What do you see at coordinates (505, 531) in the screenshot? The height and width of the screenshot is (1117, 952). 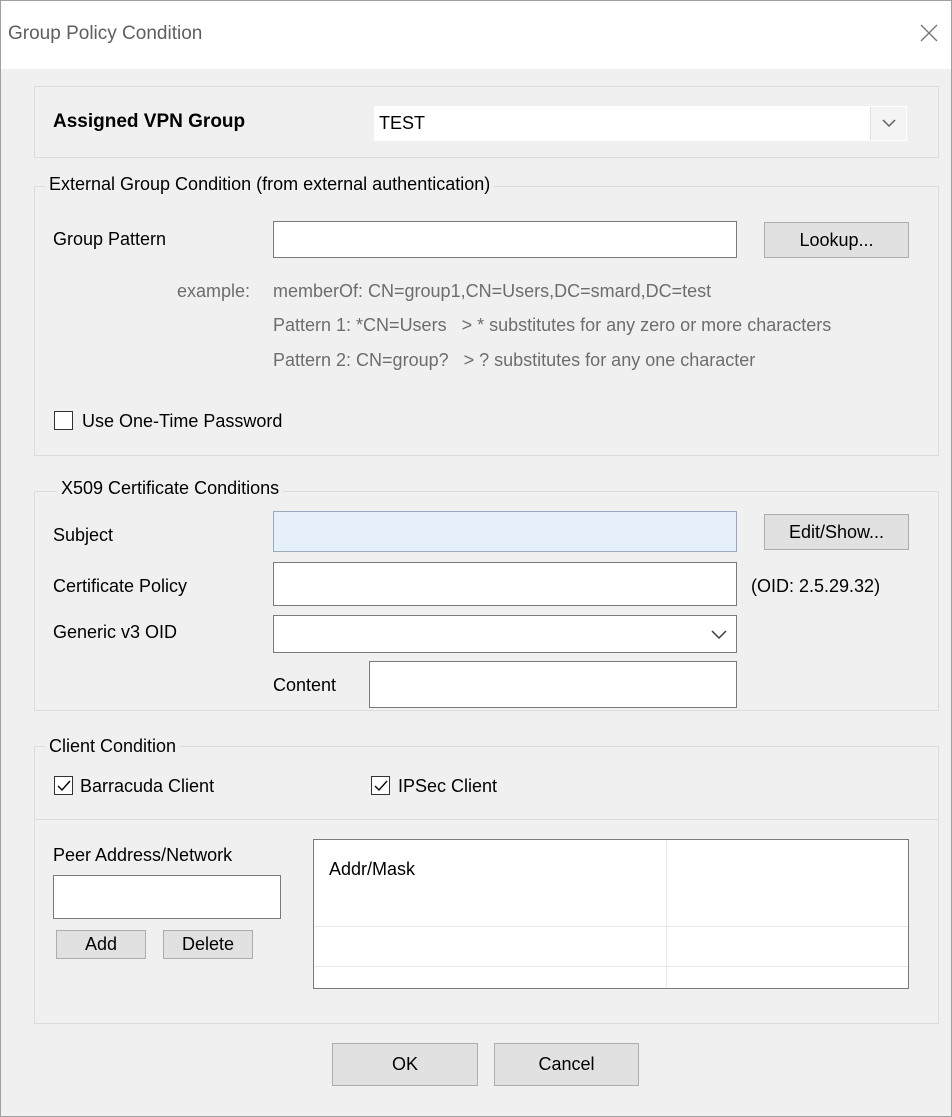 I see `subject-input` at bounding box center [505, 531].